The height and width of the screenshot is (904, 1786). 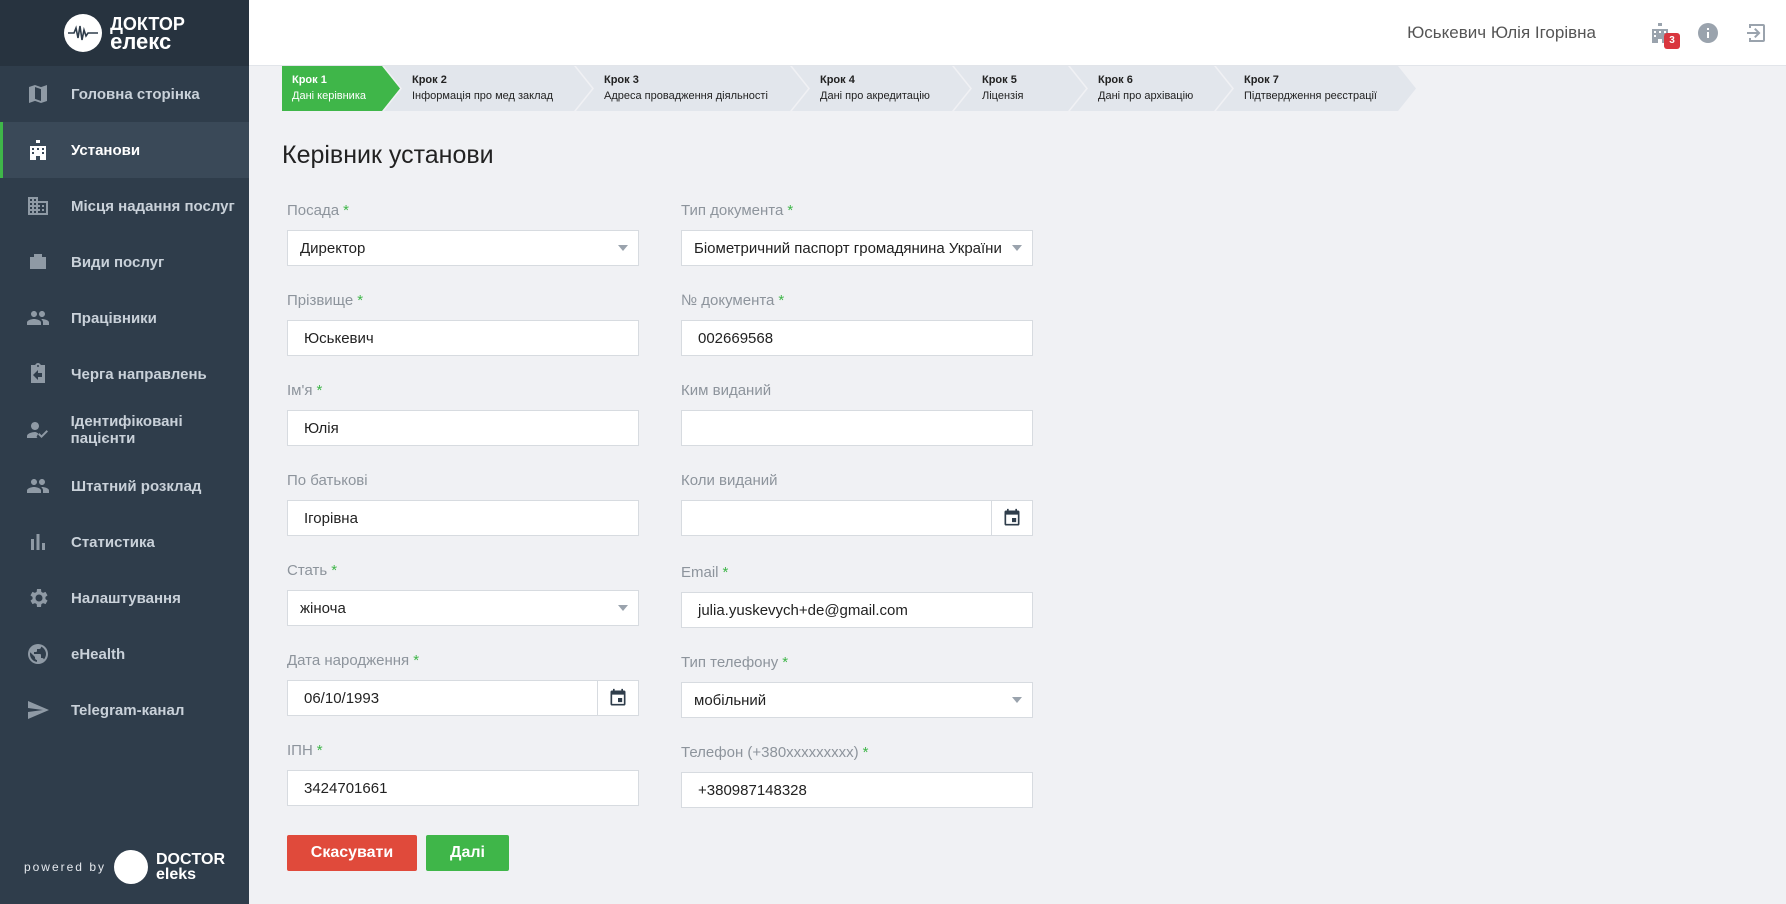 I want to click on doc-type-label-text: Тип документа, so click(x=732, y=210).